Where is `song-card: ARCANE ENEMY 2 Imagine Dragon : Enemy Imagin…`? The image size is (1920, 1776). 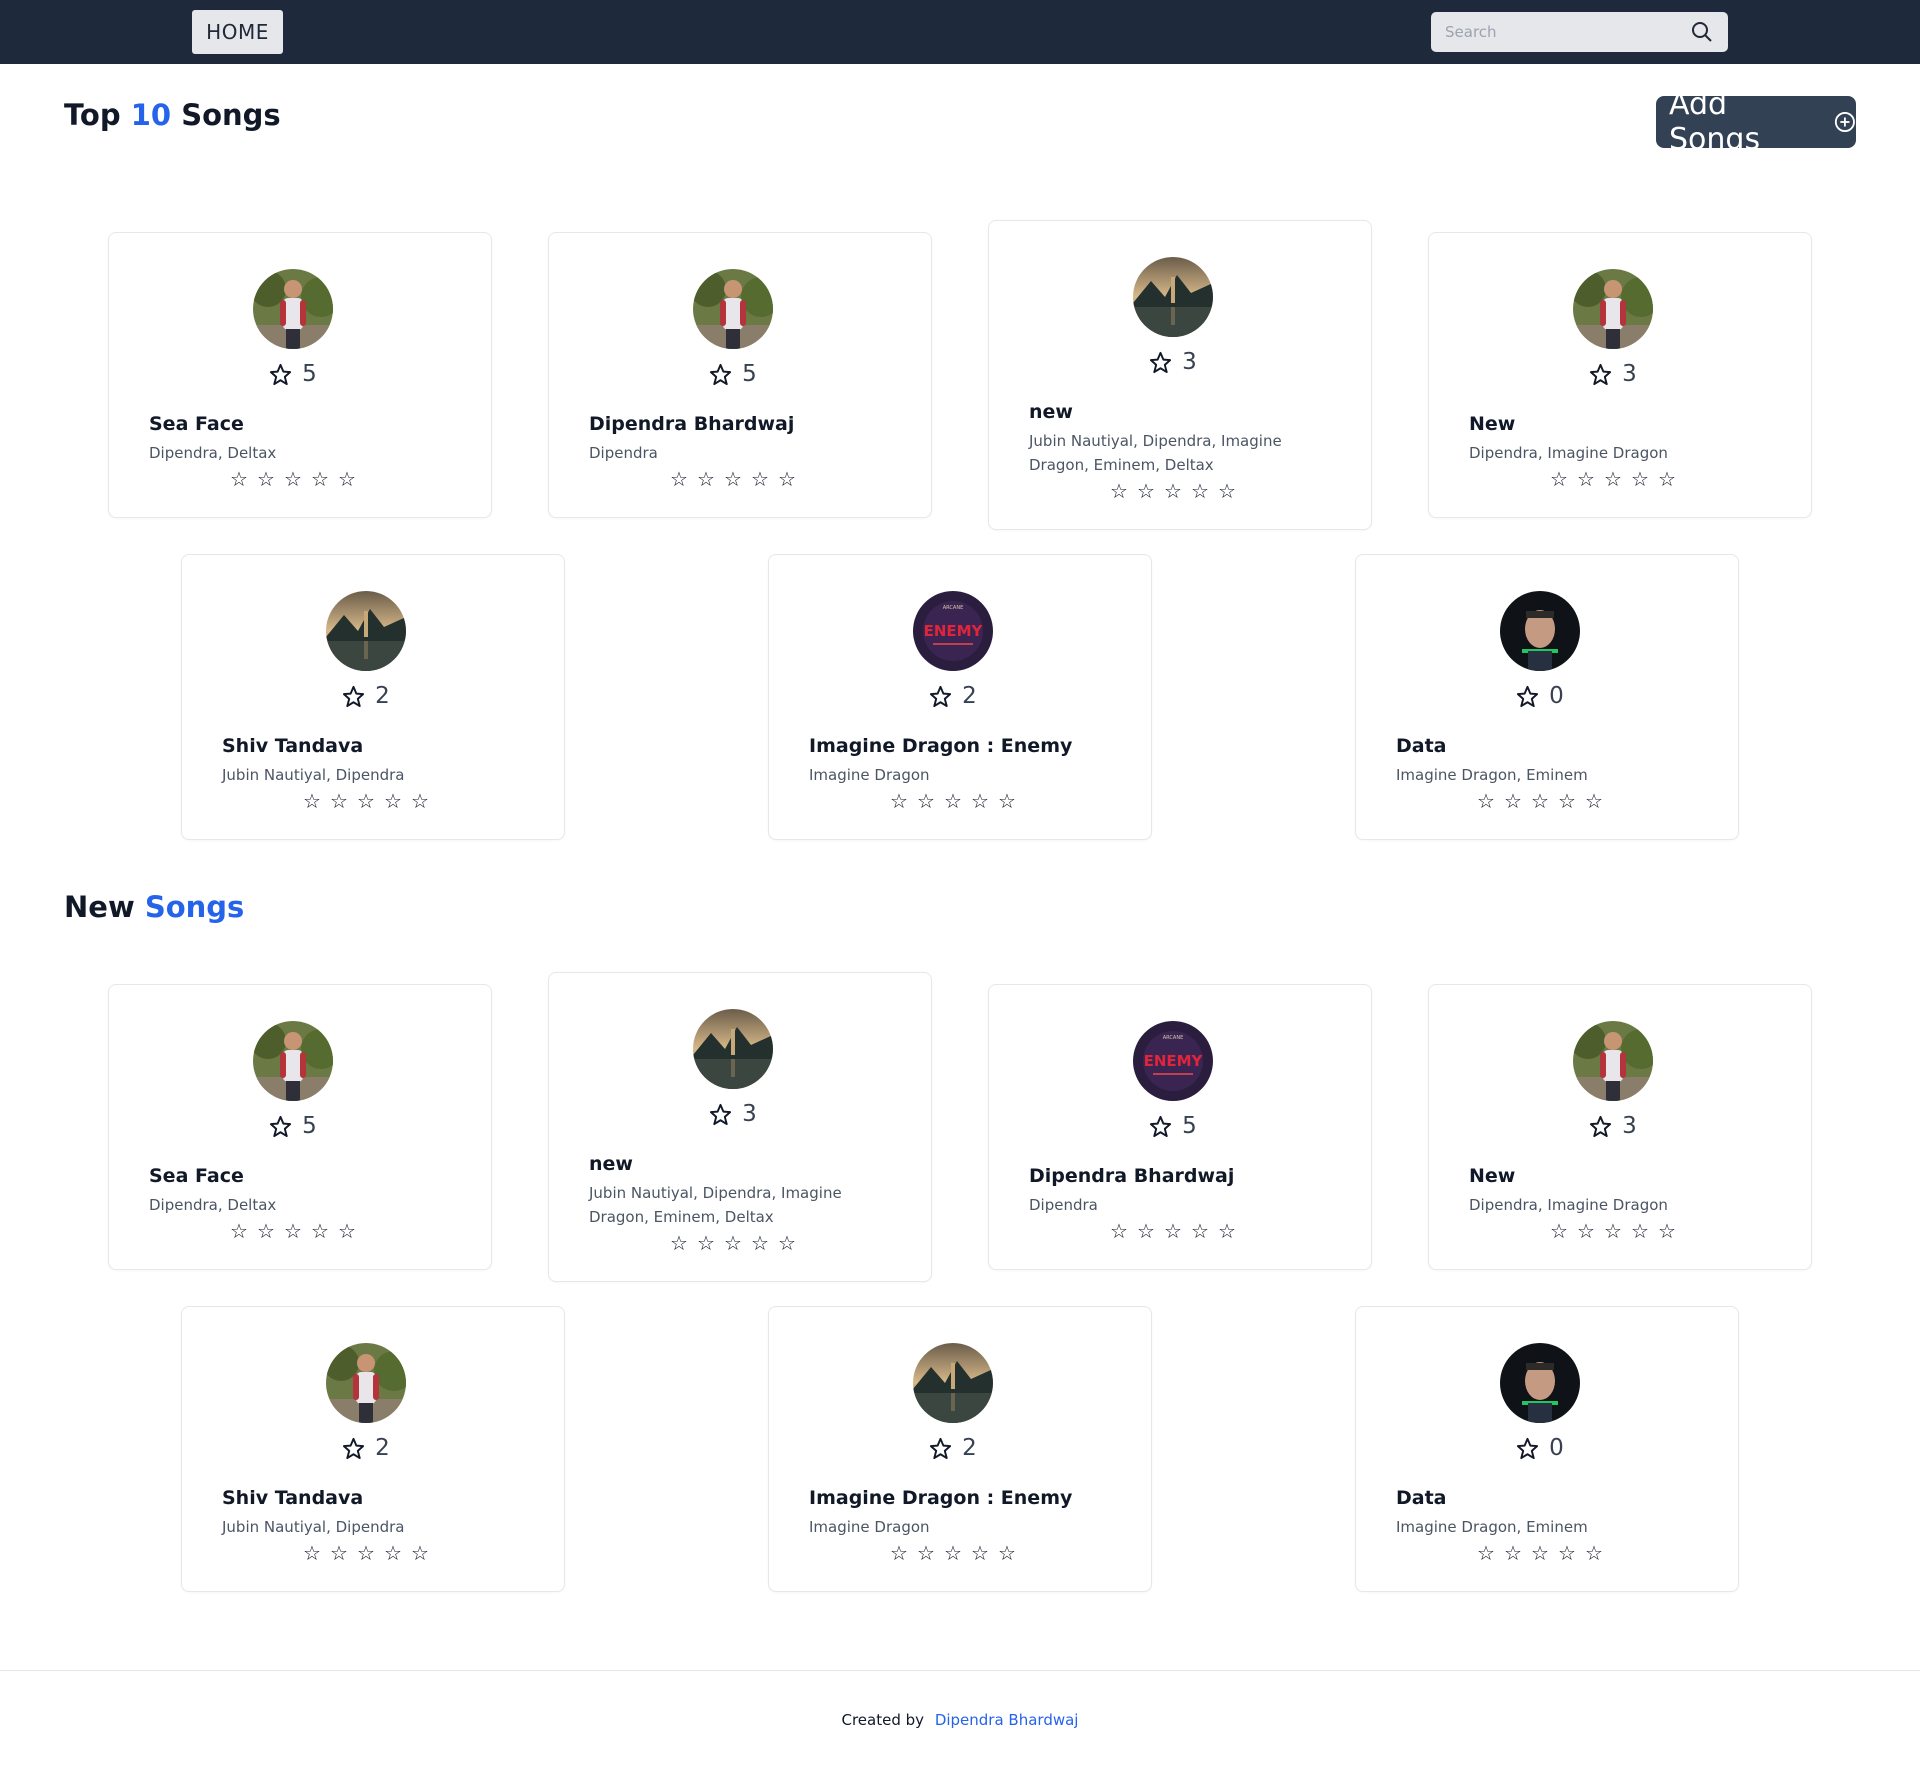
song-card: ARCANE ENEMY 2 Imagine Dragon : Enemy Imagin… is located at coordinates (960, 697).